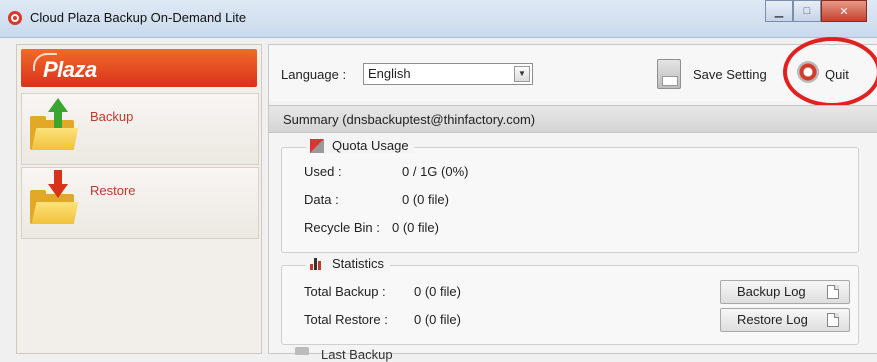 This screenshot has width=877, height=362. Describe the element at coordinates (113, 190) in the screenshot. I see `sidebar-item-label: Restore` at that location.